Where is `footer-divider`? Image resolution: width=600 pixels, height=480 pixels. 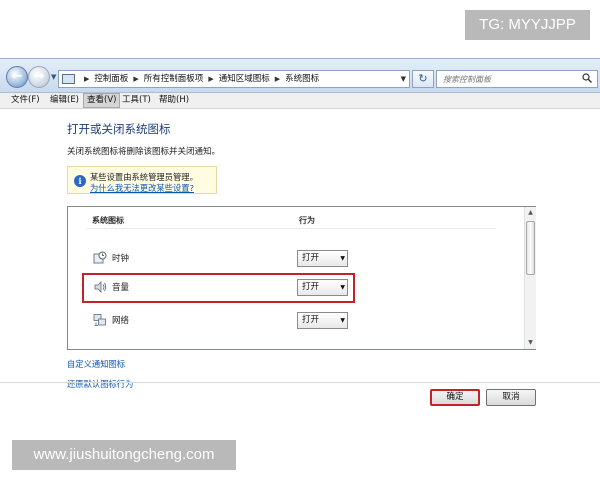 footer-divider is located at coordinates (300, 382).